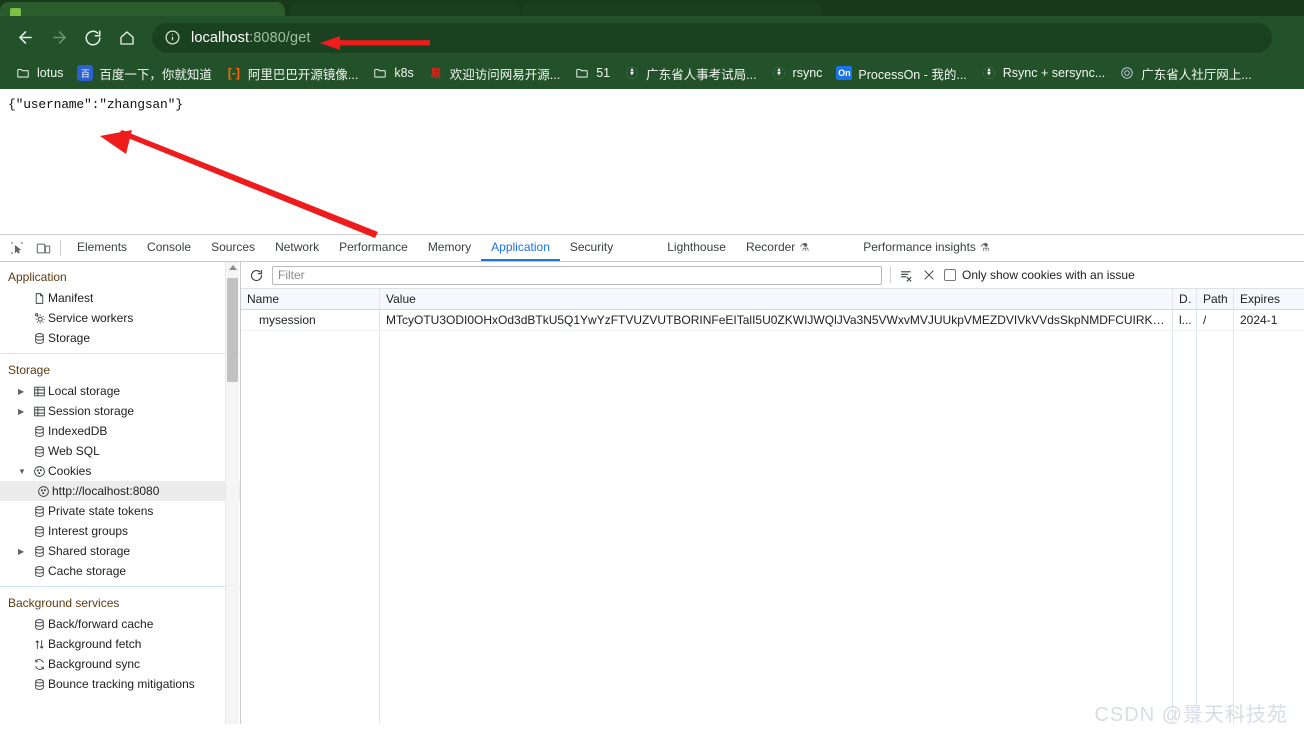 This screenshot has height=735, width=1304. Describe the element at coordinates (232, 330) in the screenshot. I see `scrollbar-thumb` at that location.